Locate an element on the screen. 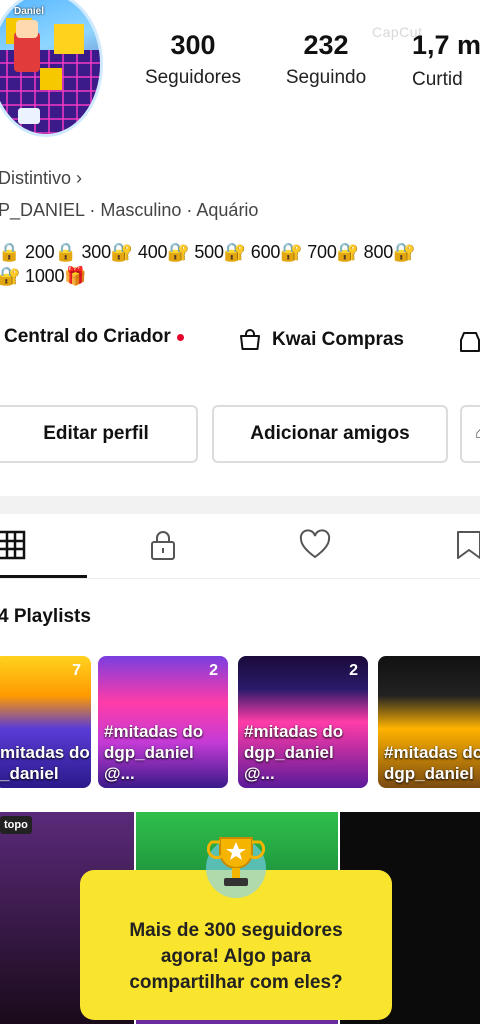 The height and width of the screenshot is (1024, 480). likes-count: 1,7 m is located at coordinates (446, 45).